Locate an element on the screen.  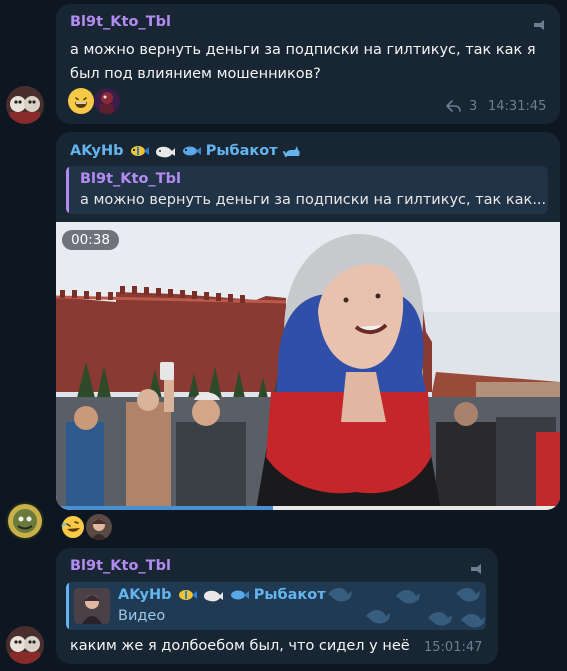
video-duration-badge: 00:38 is located at coordinates (90, 240).